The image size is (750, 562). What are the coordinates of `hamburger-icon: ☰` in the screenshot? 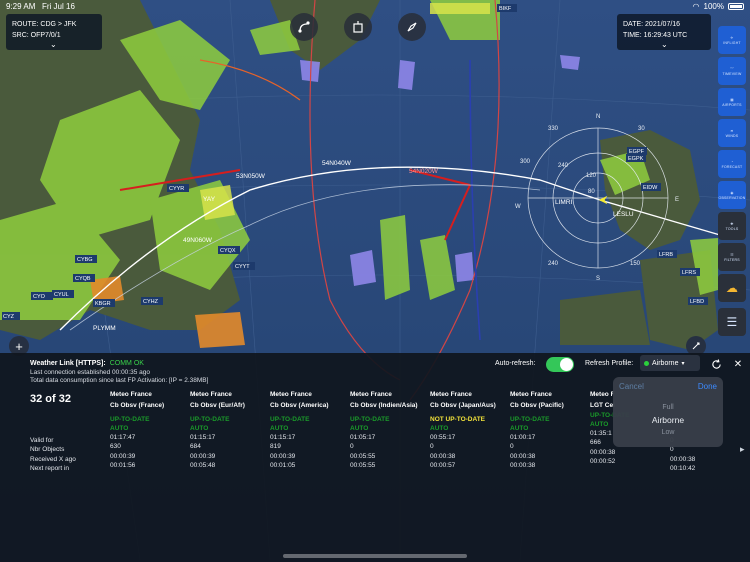 It's located at (732, 322).